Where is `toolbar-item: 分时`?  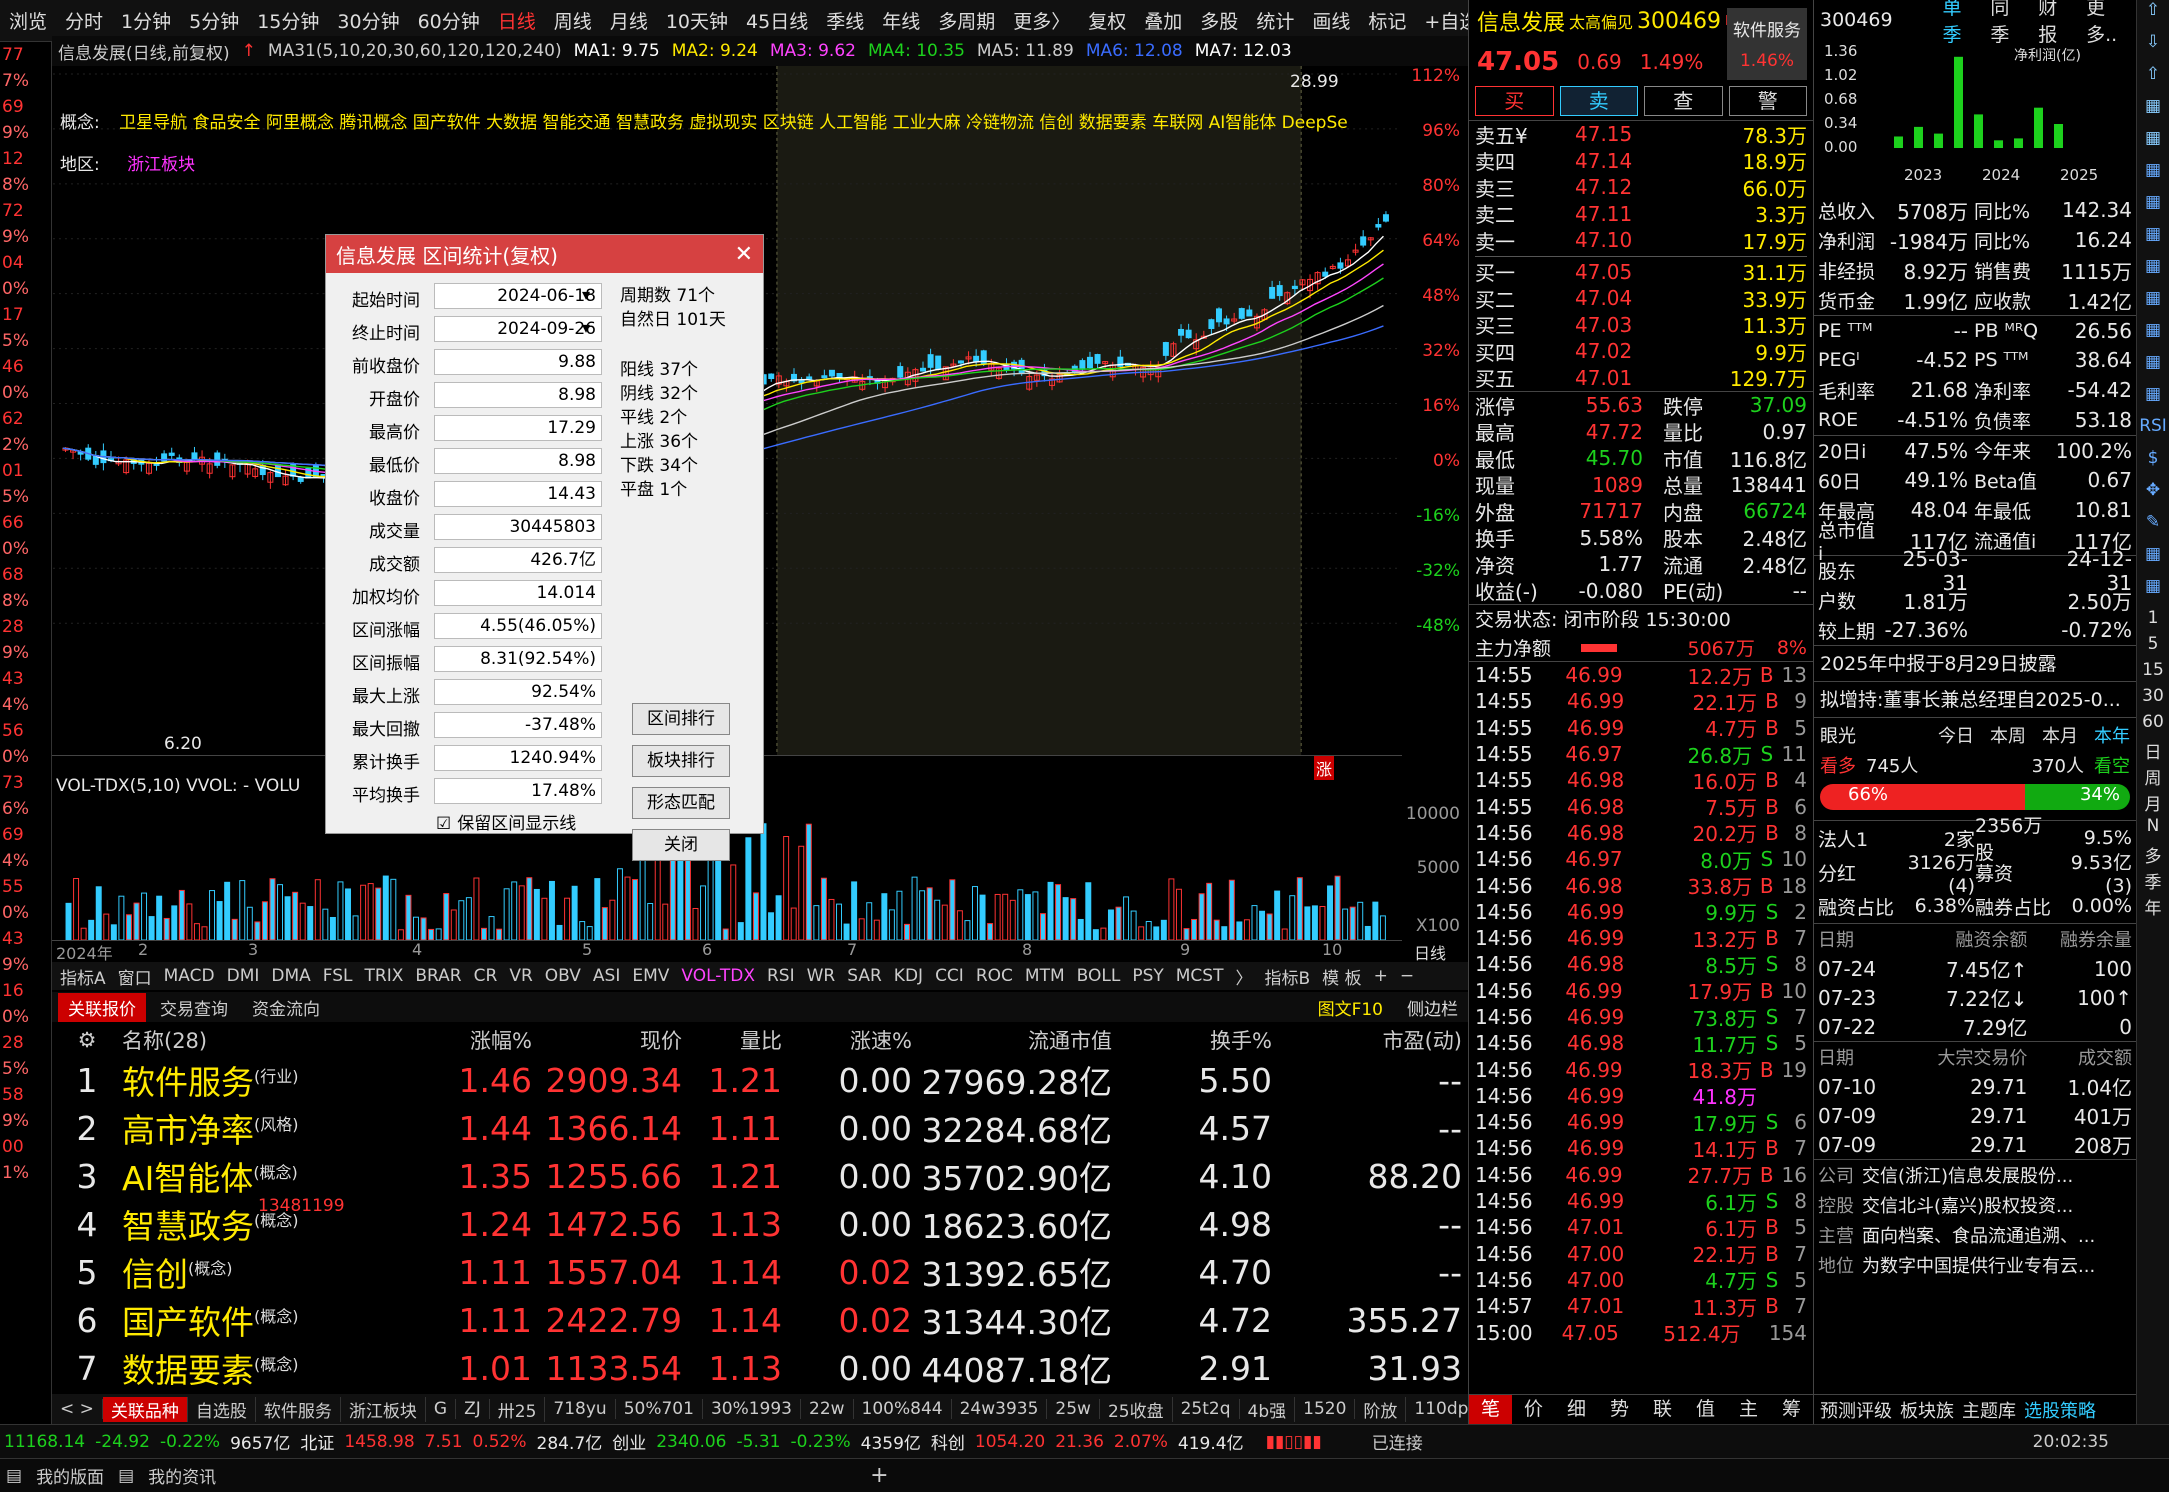 toolbar-item: 分时 is located at coordinates (84, 20).